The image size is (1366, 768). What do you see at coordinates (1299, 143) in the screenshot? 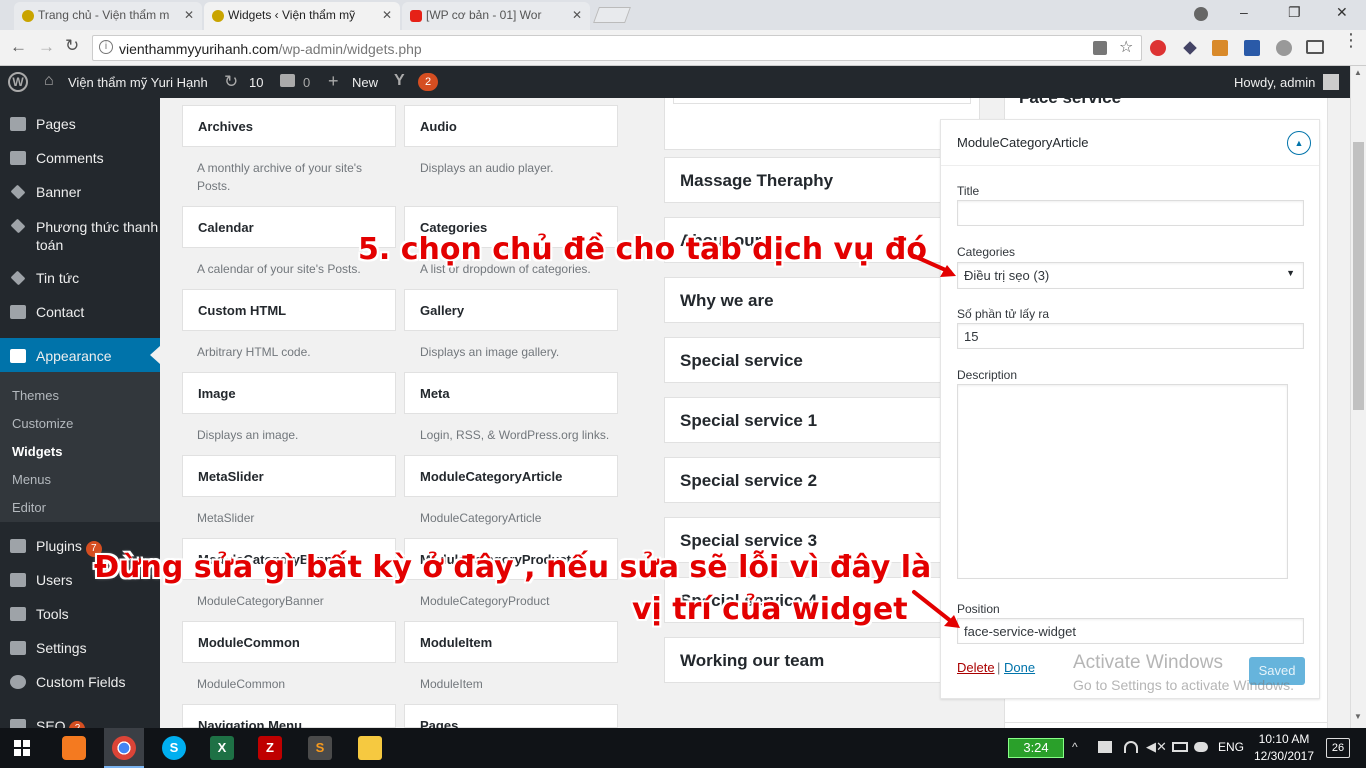
I see `collapse-toggle-icon: ▲` at bounding box center [1299, 143].